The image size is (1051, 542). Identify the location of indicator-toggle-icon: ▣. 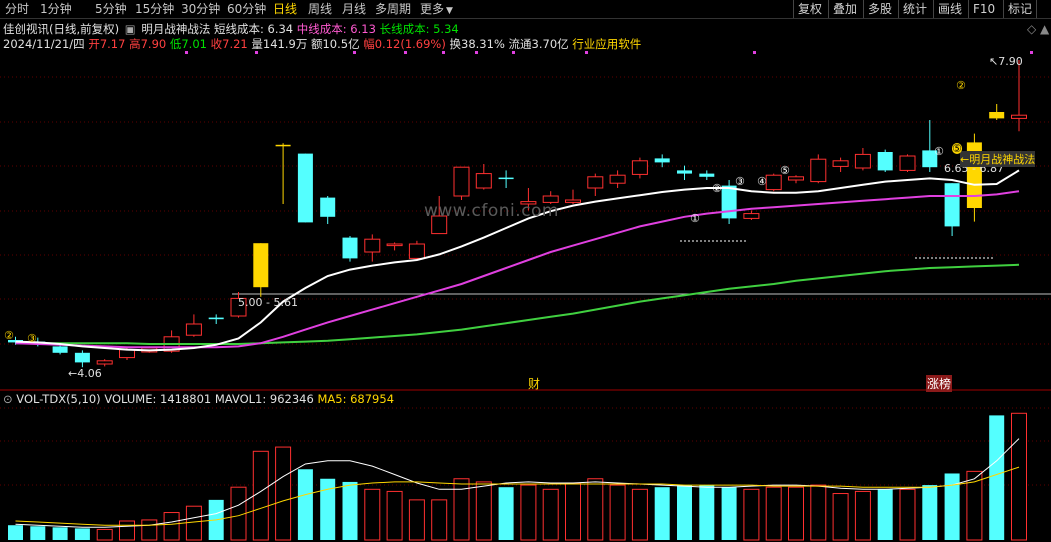
(130, 29).